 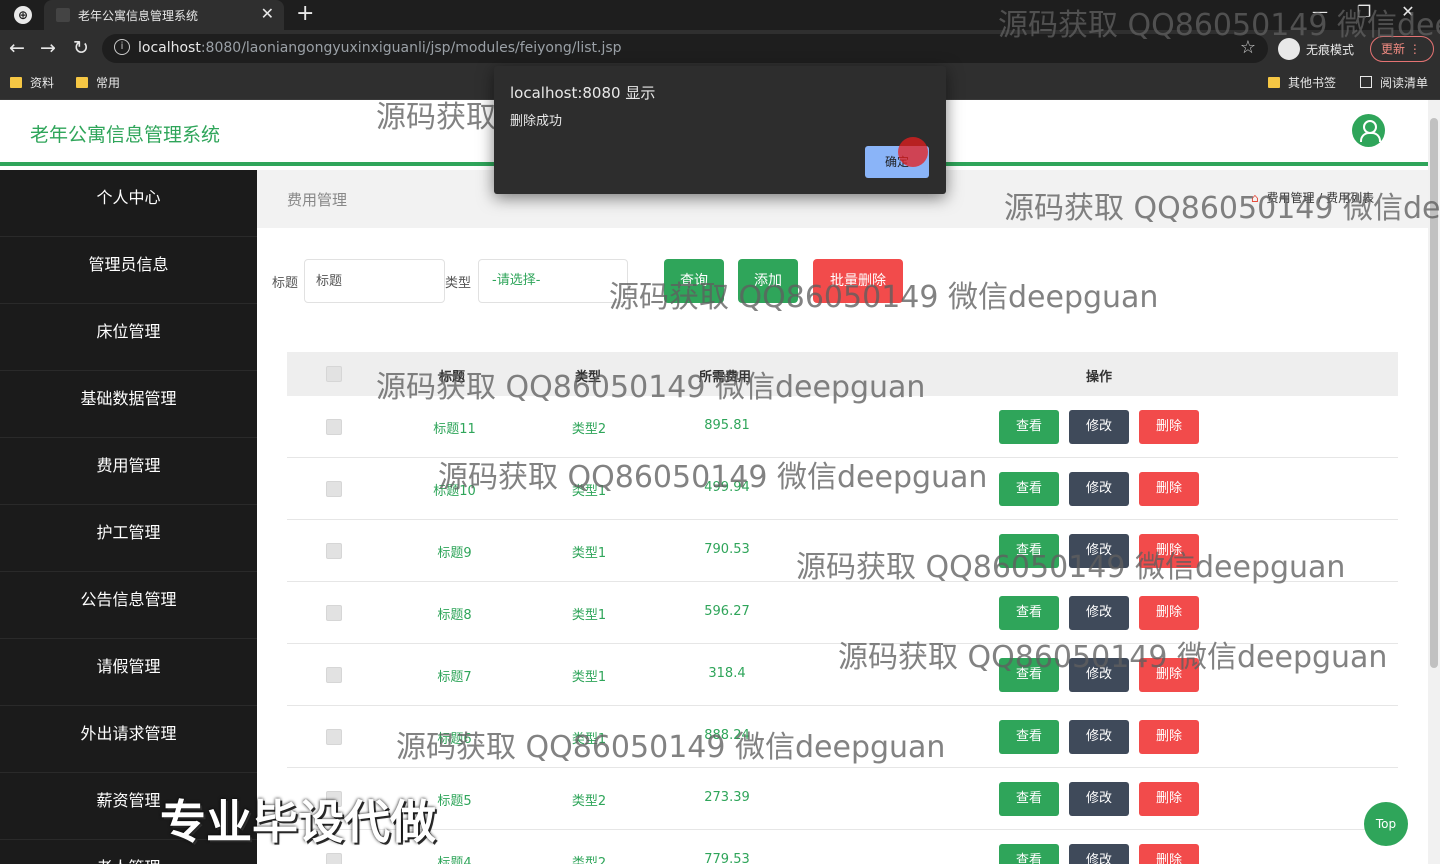 What do you see at coordinates (858, 281) in the screenshot?
I see `batch-delete-button: 批量删除` at bounding box center [858, 281].